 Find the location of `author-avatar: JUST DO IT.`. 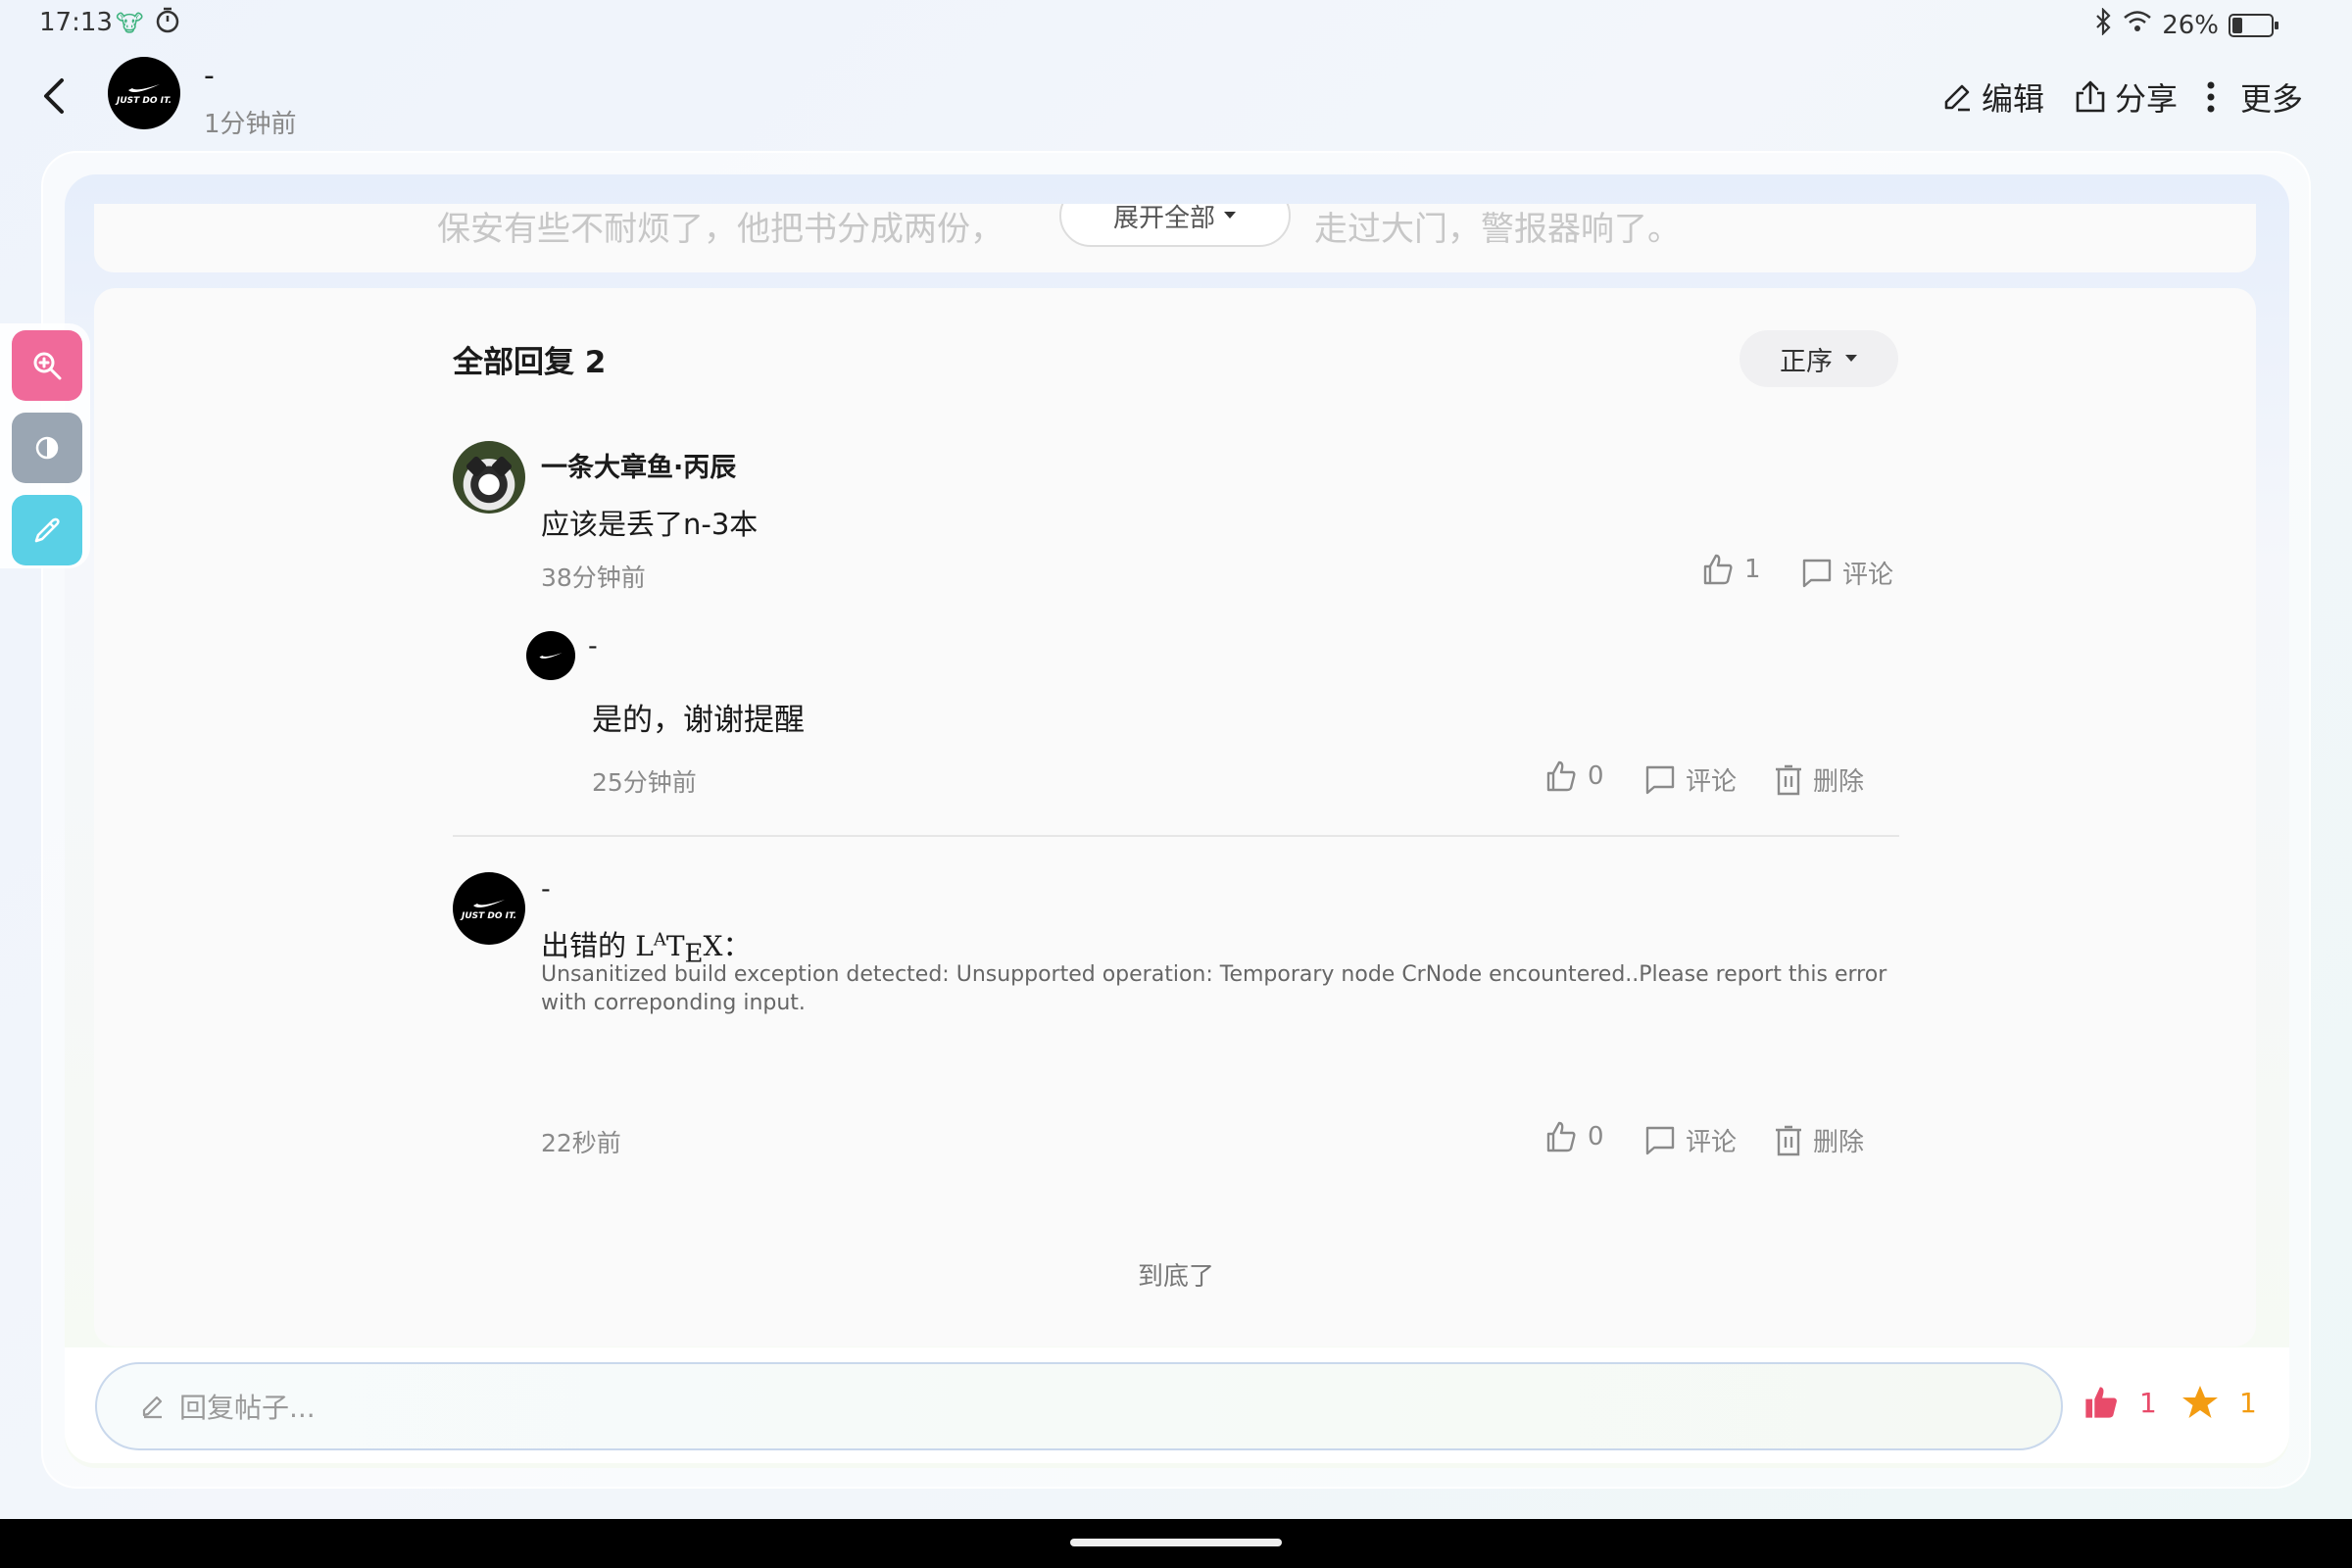

author-avatar: JUST DO IT. is located at coordinates (144, 93).